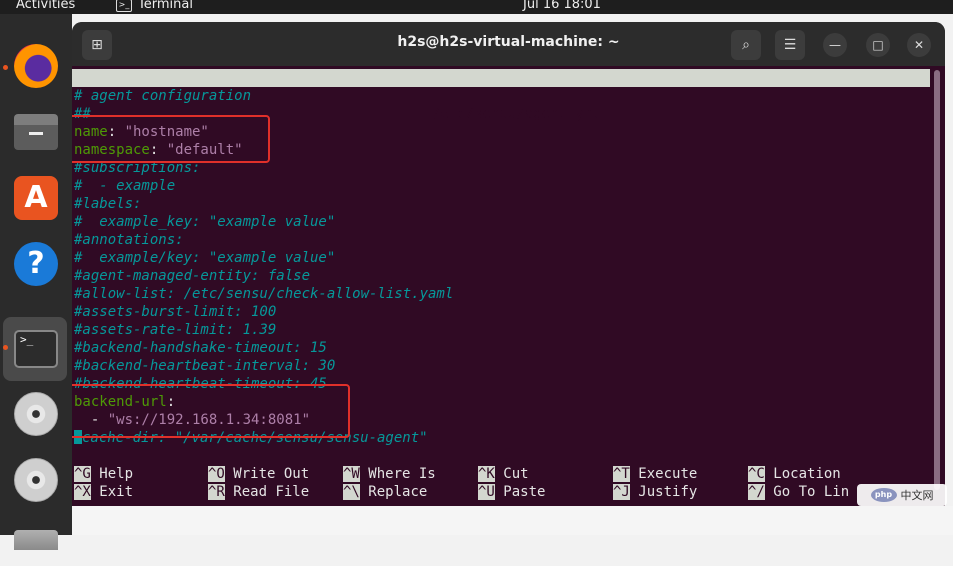 Image resolution: width=953 pixels, height=566 pixels. I want to click on dock-trash, so click(36, 540).